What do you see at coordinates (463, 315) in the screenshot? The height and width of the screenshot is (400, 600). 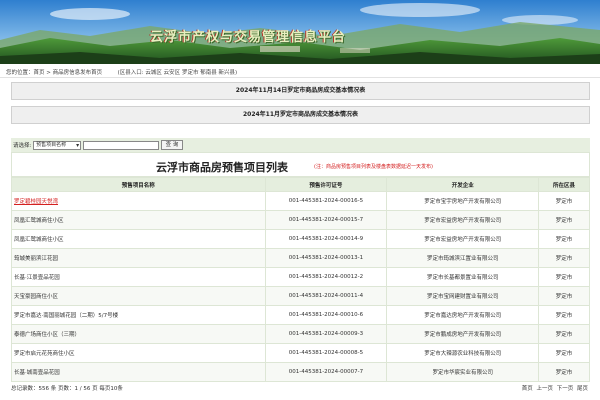 I see `developer-cell: 罗定市嘉达房地产开发有限公司` at bounding box center [463, 315].